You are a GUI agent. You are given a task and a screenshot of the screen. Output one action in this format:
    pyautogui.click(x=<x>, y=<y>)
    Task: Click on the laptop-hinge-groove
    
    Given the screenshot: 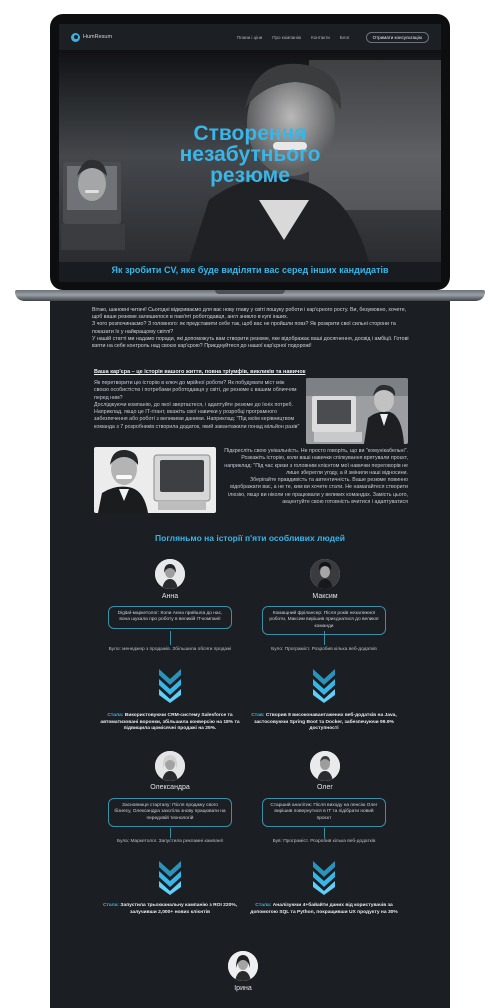 What is the action you would take?
    pyautogui.click(x=250, y=292)
    